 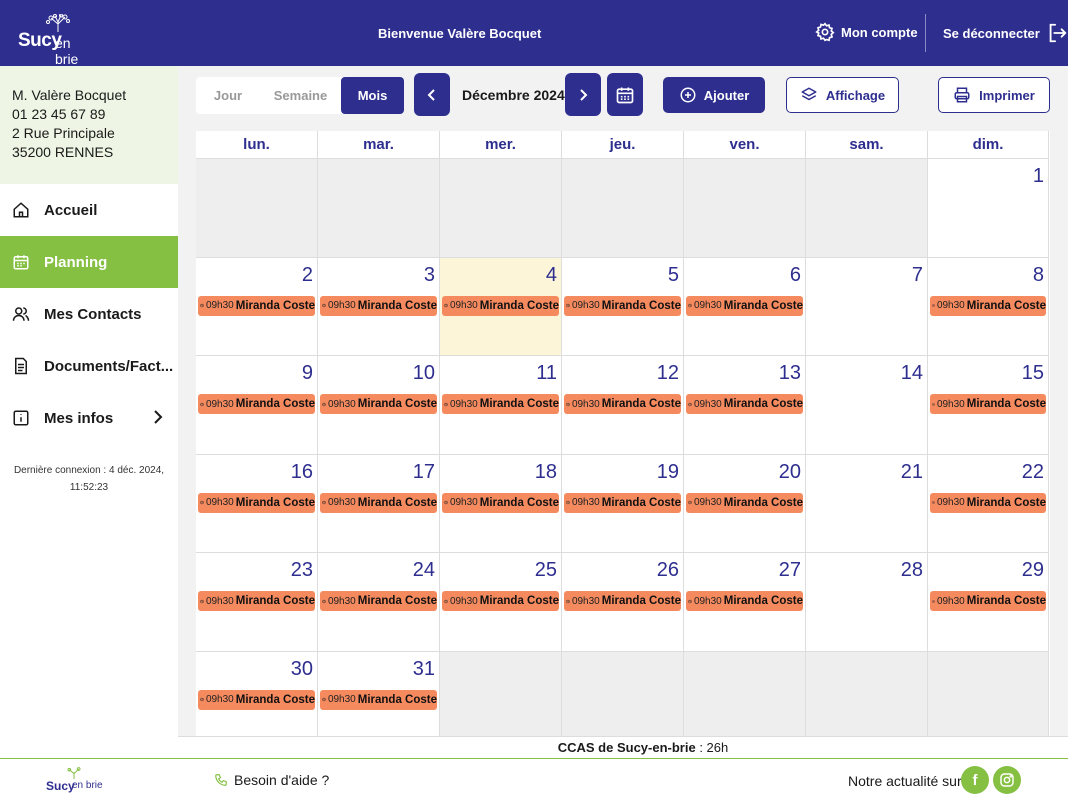 What do you see at coordinates (583, 94) in the screenshot?
I see `next-month-button` at bounding box center [583, 94].